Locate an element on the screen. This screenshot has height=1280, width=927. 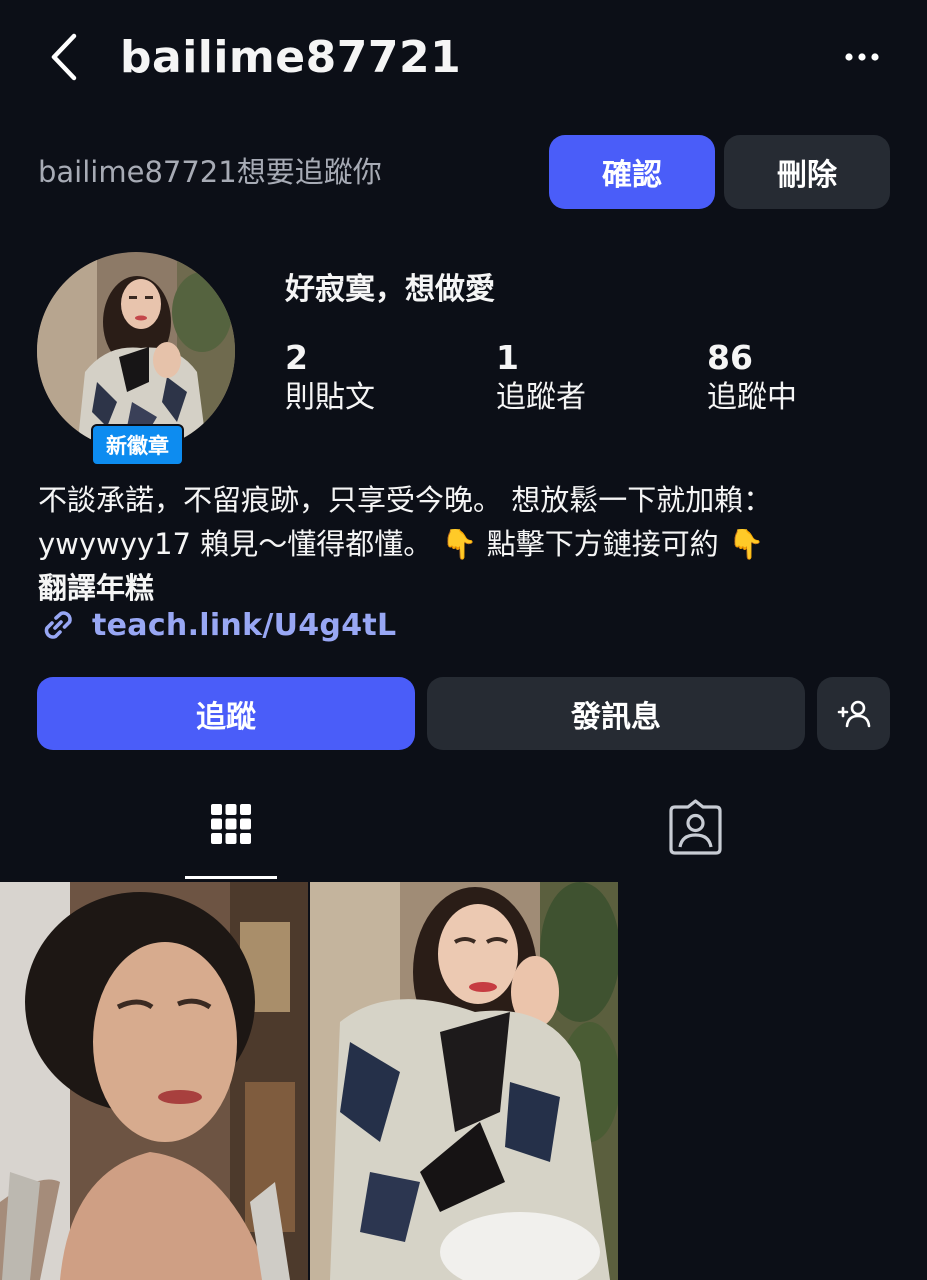
follow-request-text: bailime87721想要追蹤你 is located at coordinates (210, 172).